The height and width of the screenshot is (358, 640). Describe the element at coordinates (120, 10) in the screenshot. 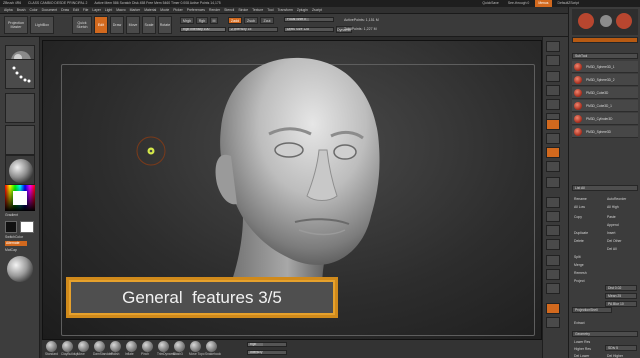

I see `menu-macro: Macro` at that location.